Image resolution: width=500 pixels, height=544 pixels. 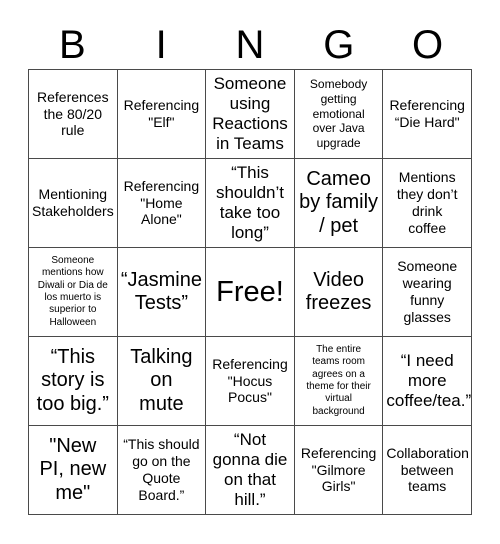 I want to click on bingo-cell-g3: Video freezes, so click(x=339, y=292).